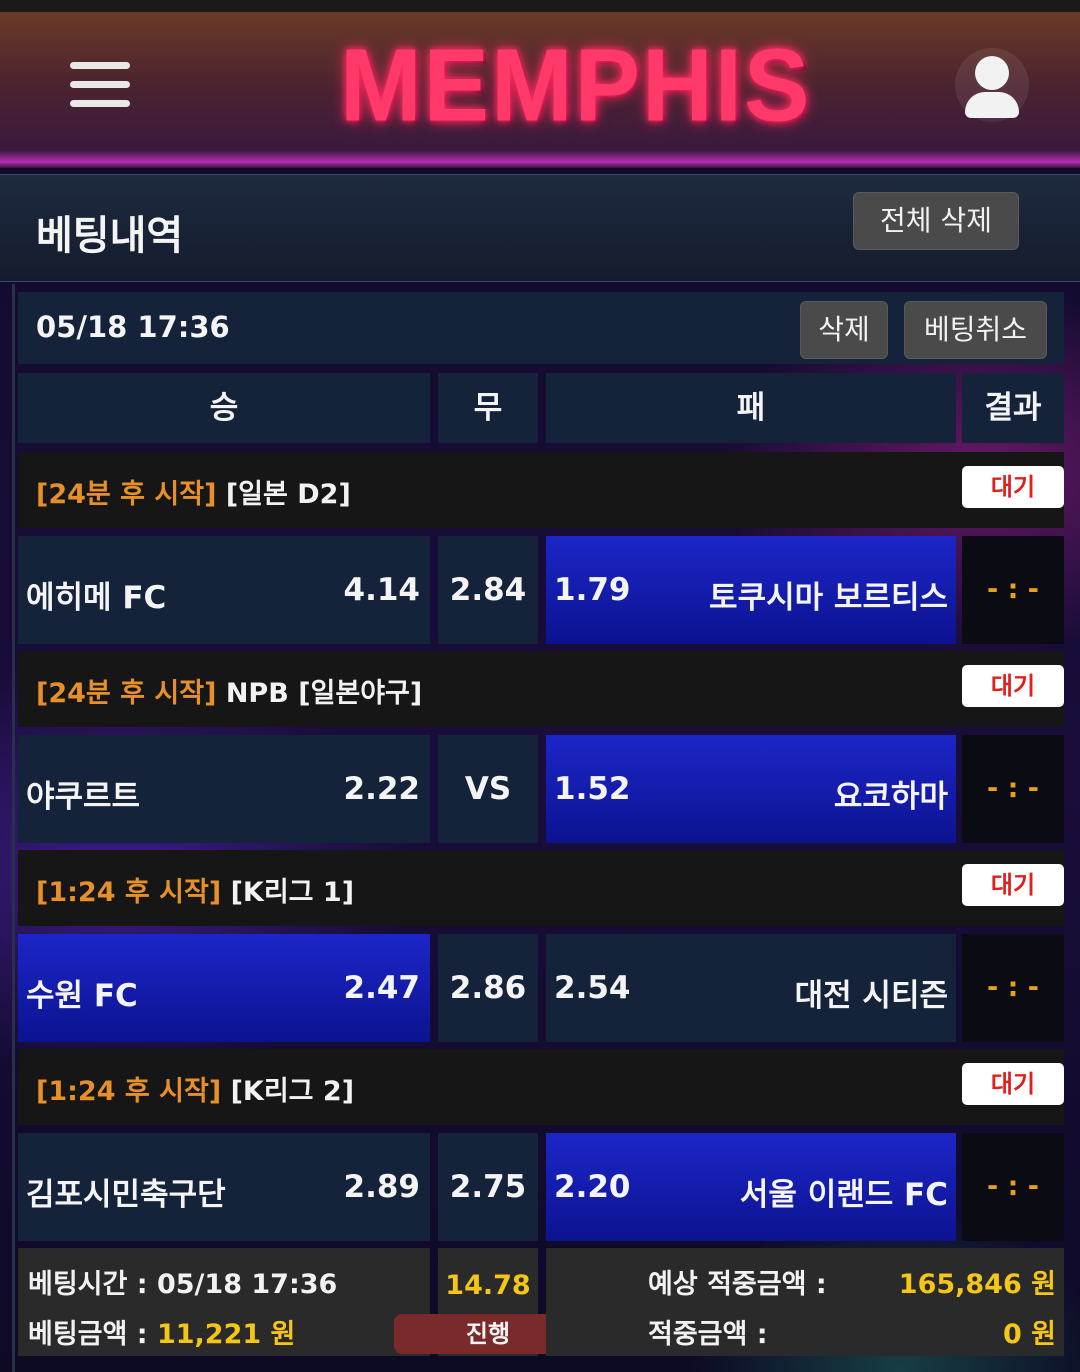 This screenshot has width=1080, height=1372. I want to click on home-pick-cell: 야쿠르트 2.22, so click(224, 789).